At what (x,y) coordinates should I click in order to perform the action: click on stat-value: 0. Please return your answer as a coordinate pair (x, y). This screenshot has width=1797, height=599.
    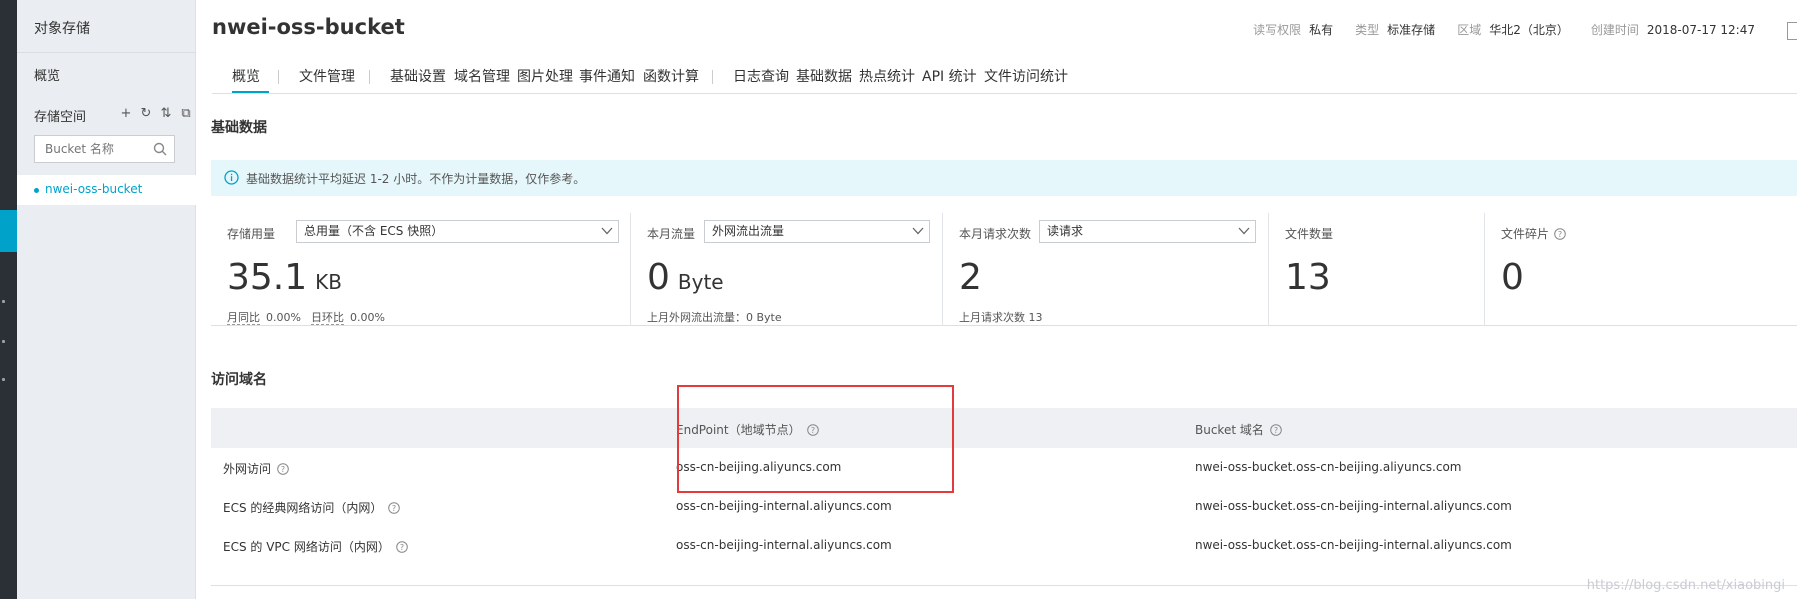
    Looking at the image, I should click on (1512, 277).